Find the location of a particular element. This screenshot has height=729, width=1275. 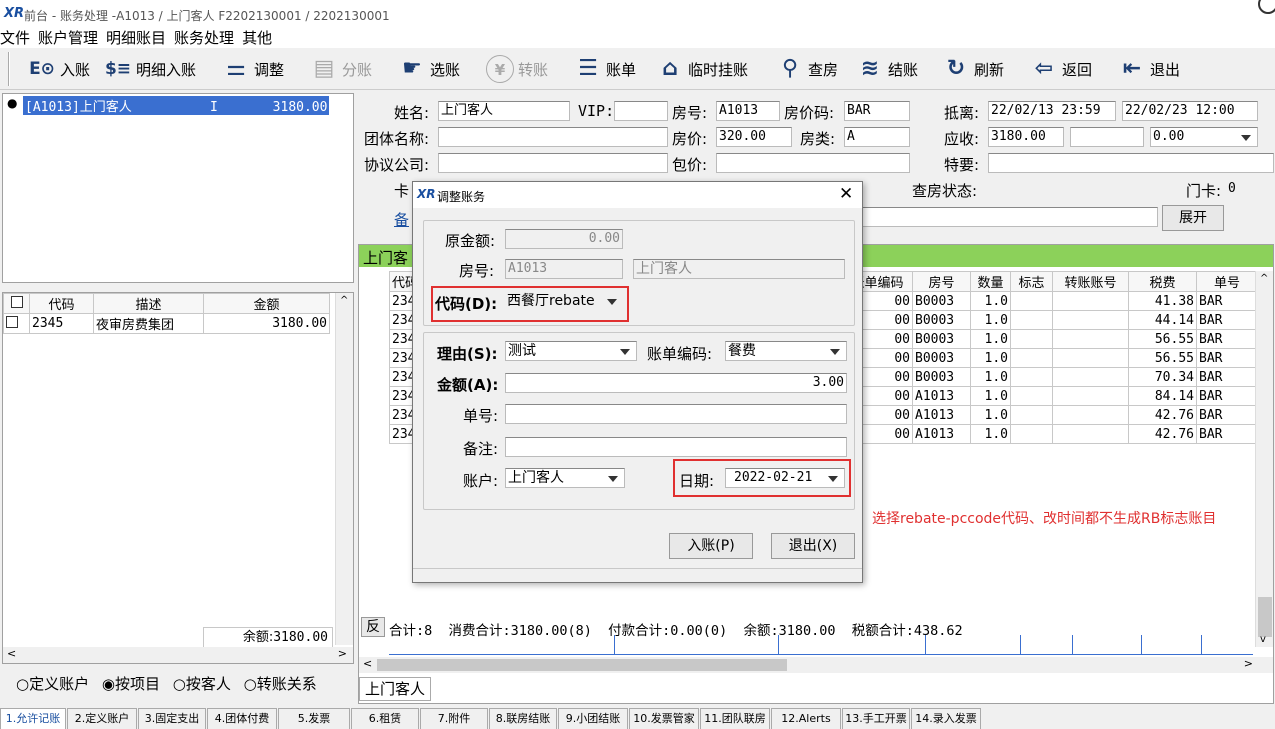

annotation-text: 选择rebate-pccode代码、改时间都不生成RB标志账目 is located at coordinates (1044, 519).